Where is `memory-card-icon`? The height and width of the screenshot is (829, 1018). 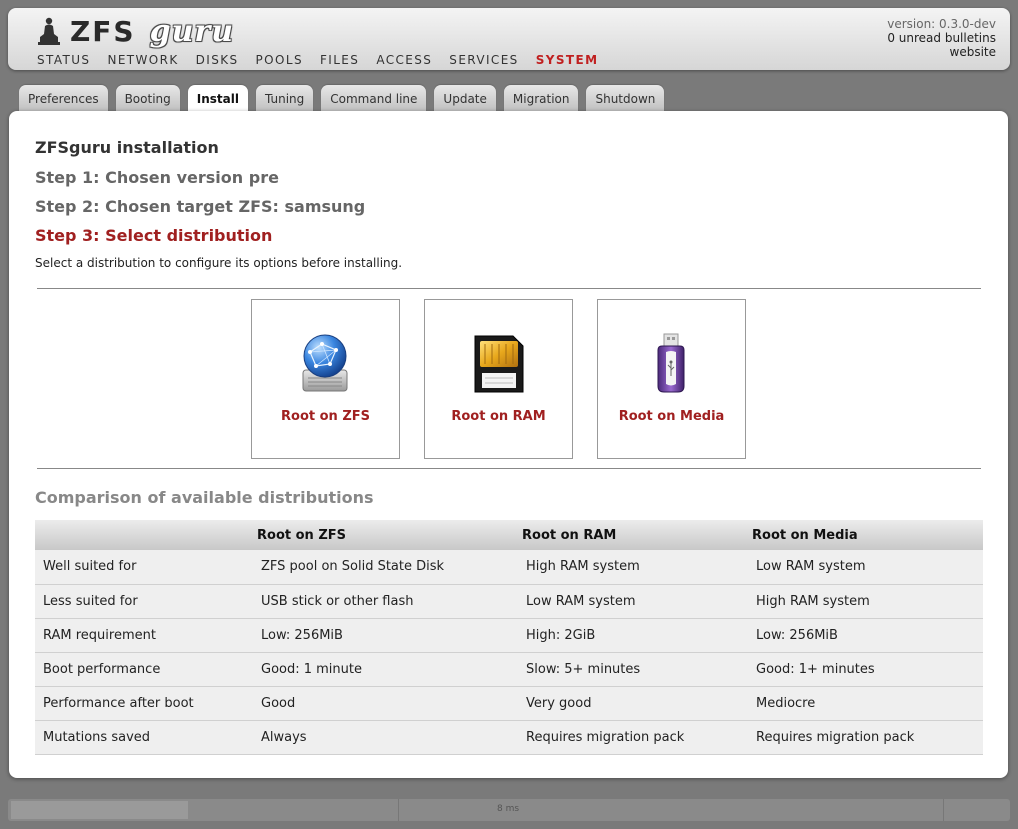 memory-card-icon is located at coordinates (499, 364).